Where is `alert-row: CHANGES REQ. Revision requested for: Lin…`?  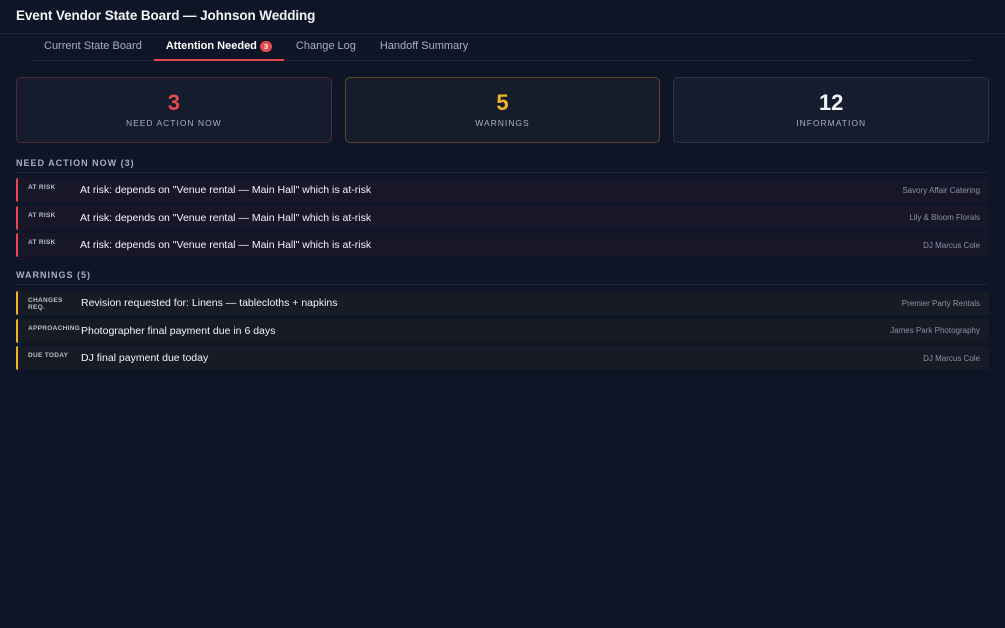 alert-row: CHANGES REQ. Revision requested for: Lin… is located at coordinates (502, 303).